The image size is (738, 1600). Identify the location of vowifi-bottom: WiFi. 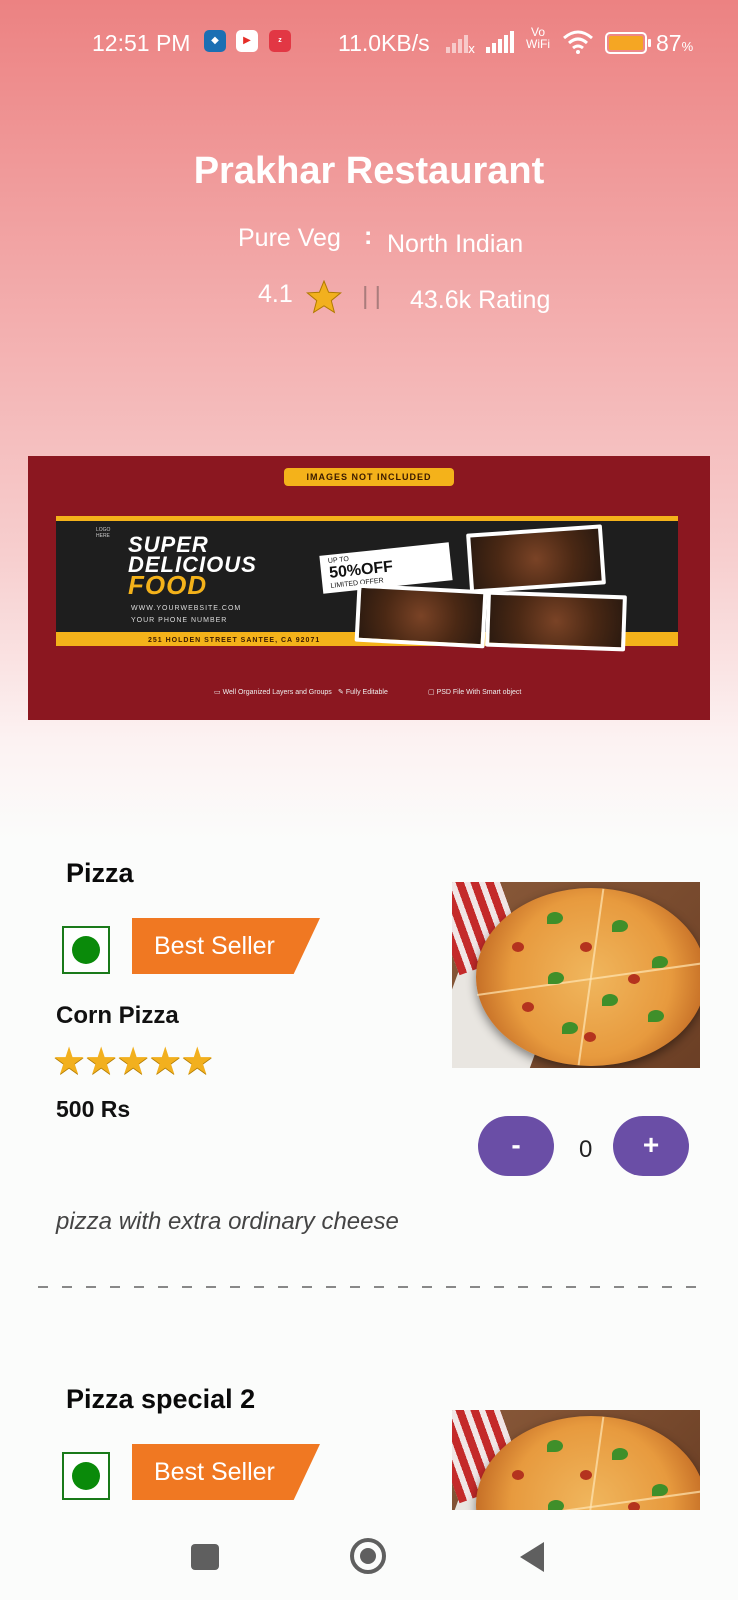
(538, 44).